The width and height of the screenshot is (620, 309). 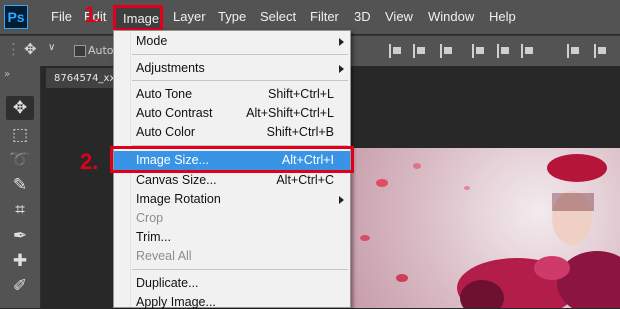 What do you see at coordinates (80, 51) in the screenshot?
I see `auto-select-checkbox` at bounding box center [80, 51].